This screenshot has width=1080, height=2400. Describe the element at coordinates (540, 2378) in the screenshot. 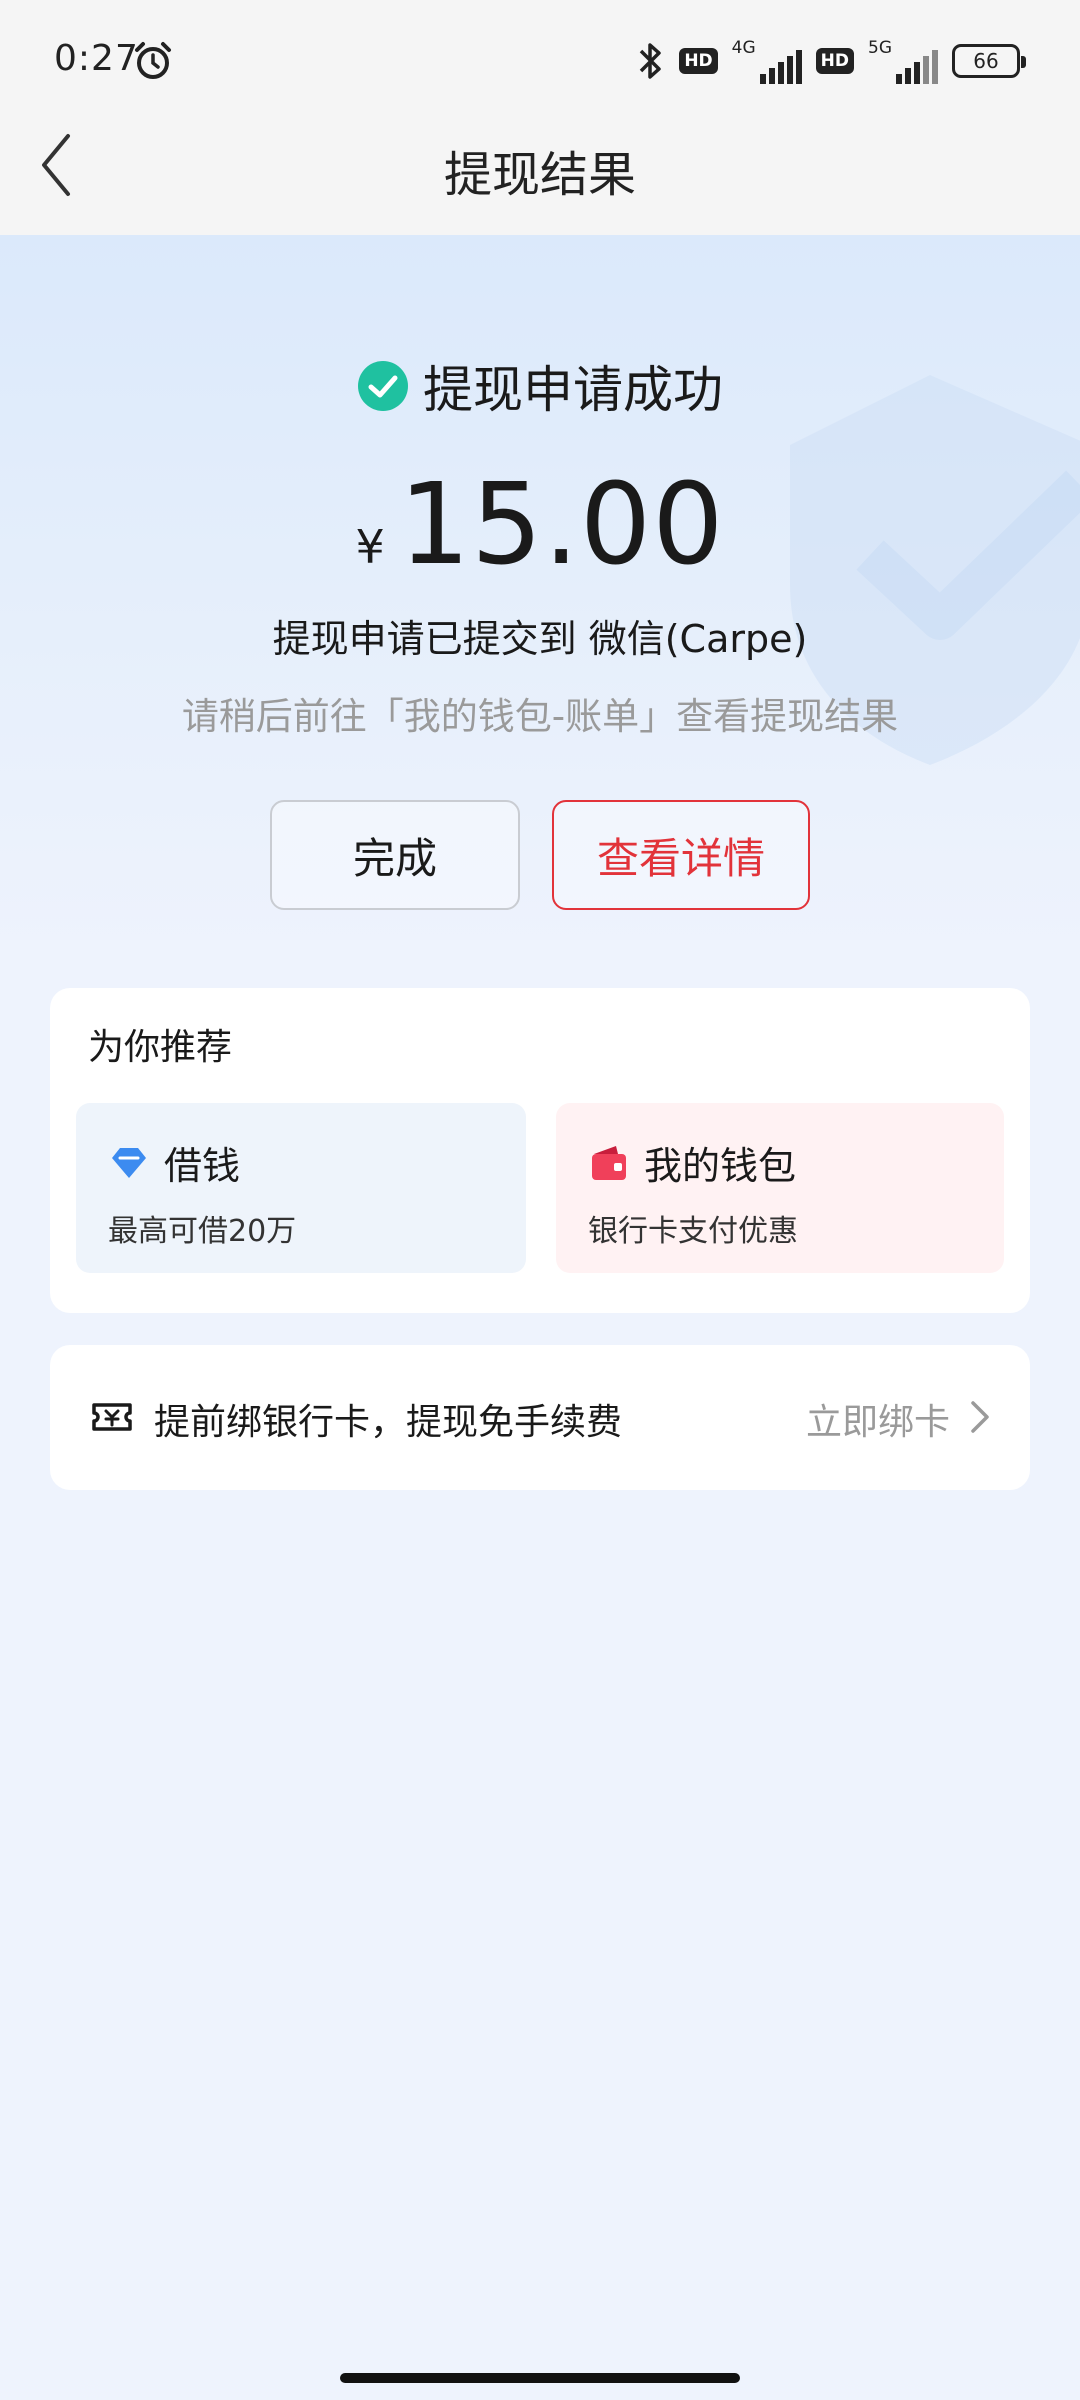

I see `home-indicator` at that location.